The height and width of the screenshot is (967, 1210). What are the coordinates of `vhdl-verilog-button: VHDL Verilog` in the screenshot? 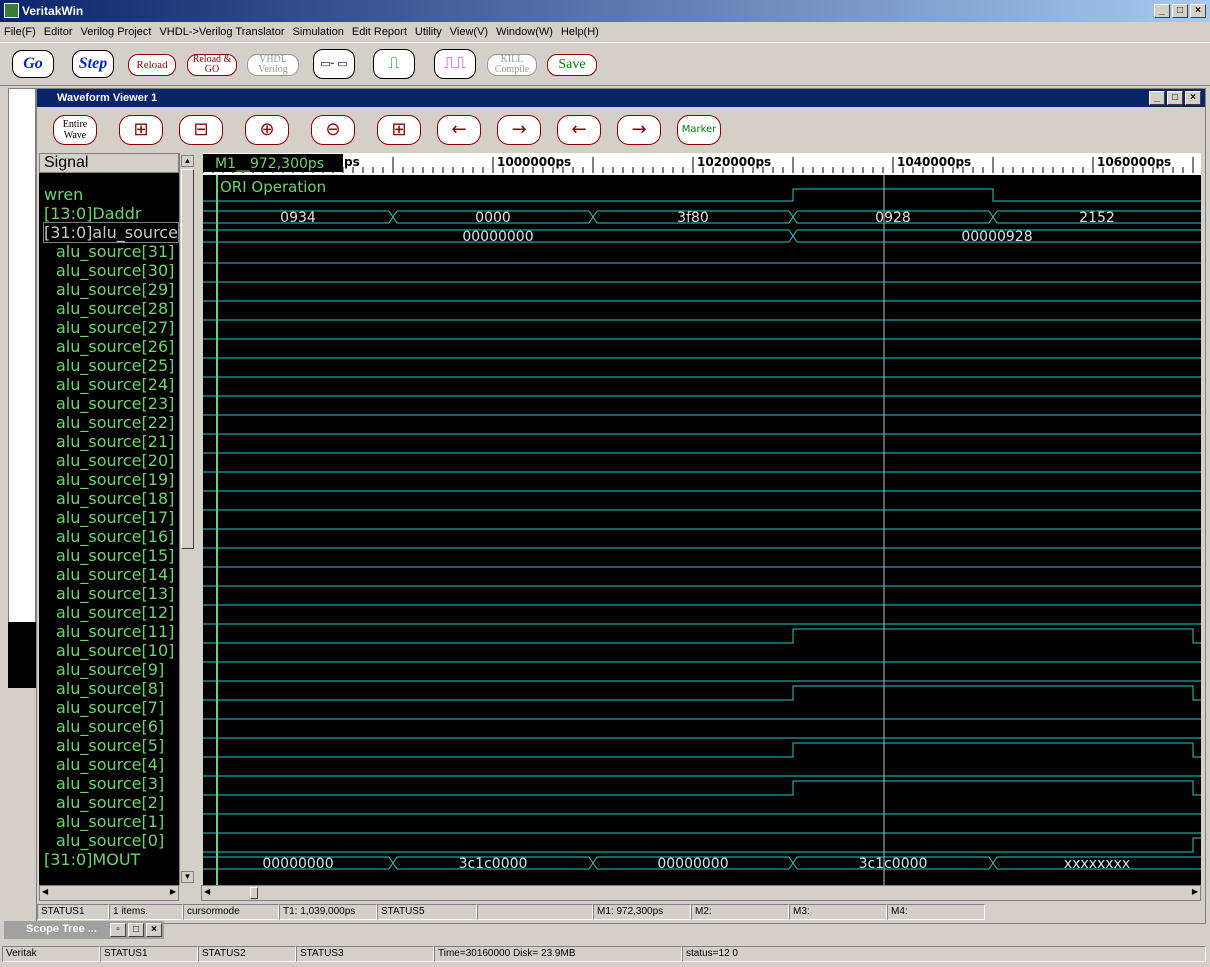 It's located at (273, 65).